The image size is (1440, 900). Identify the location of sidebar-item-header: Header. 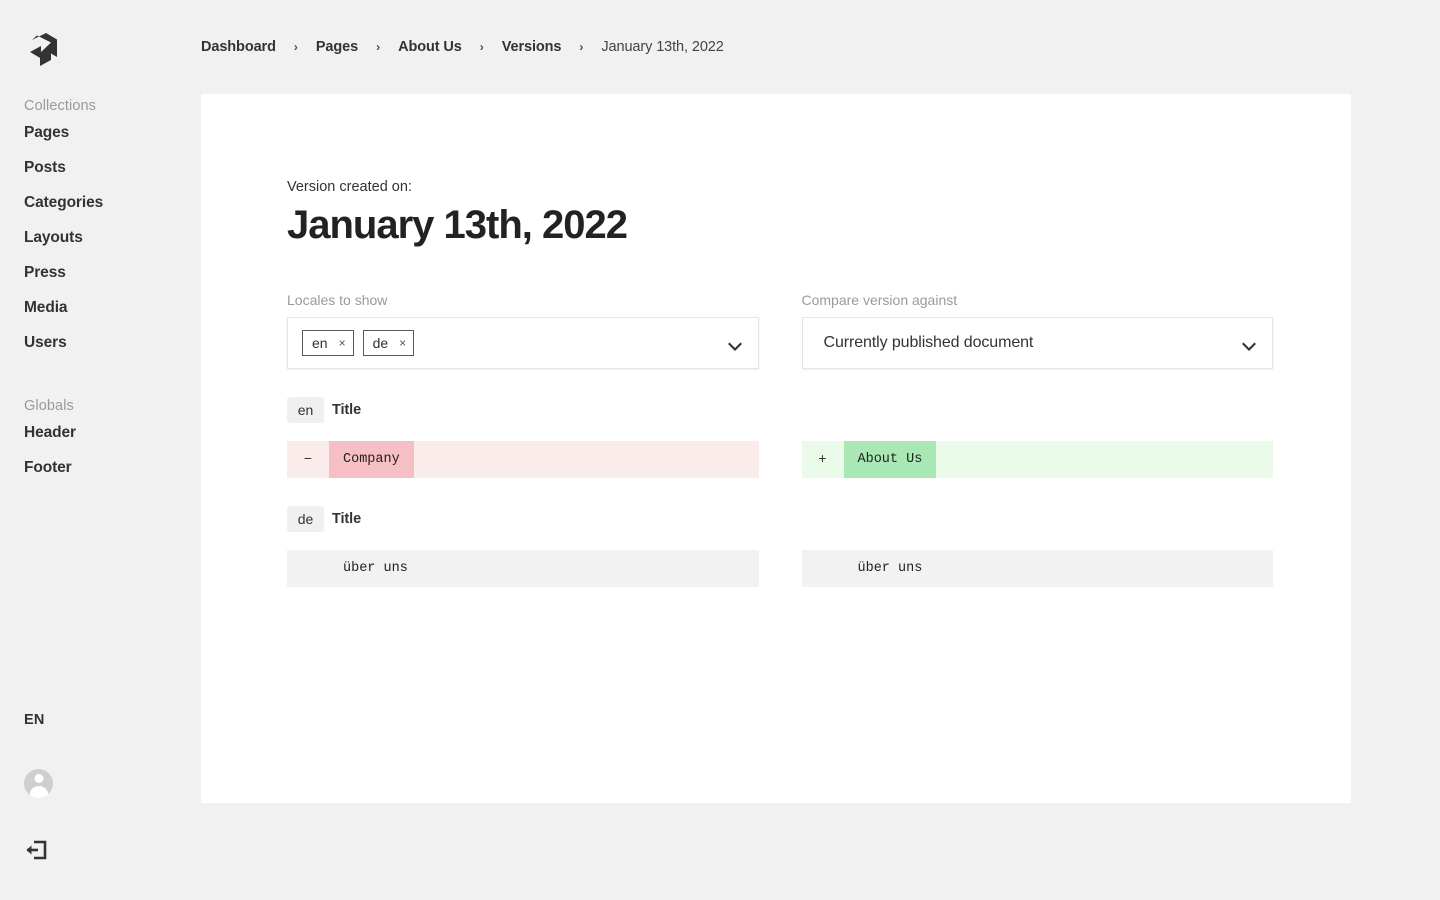
(100, 433).